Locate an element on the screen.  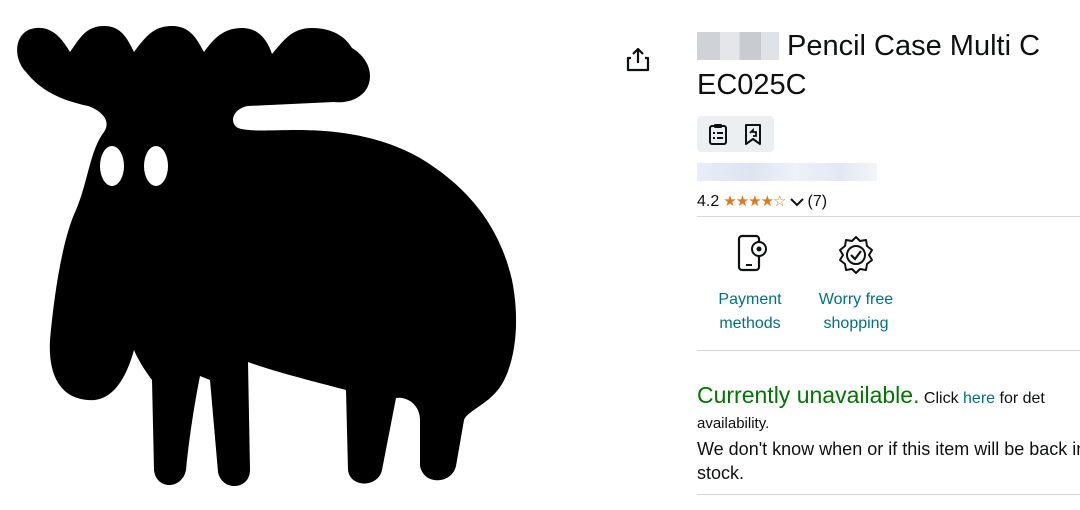
availability-word: availability. is located at coordinates (733, 423).